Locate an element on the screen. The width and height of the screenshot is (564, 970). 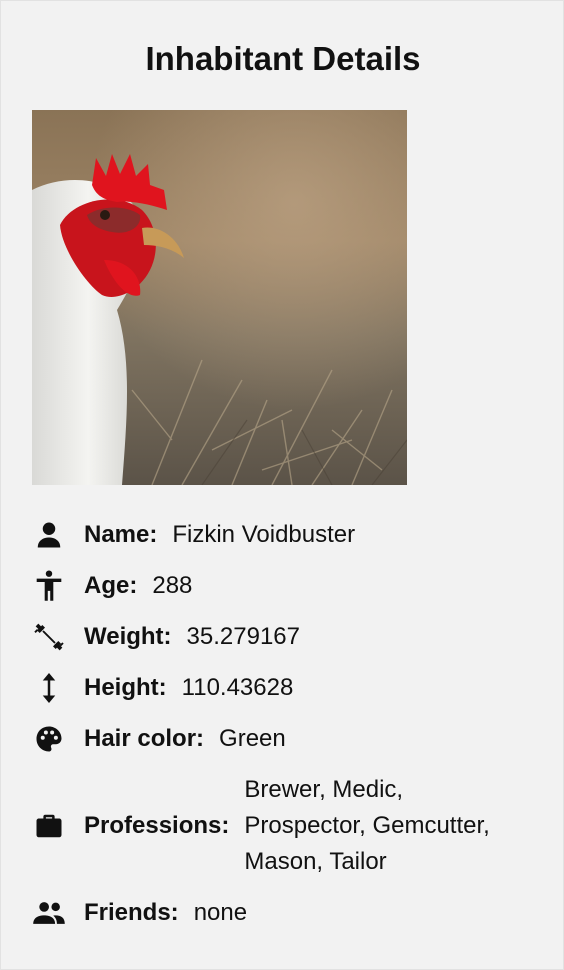
page-title: Inhabitant Details is located at coordinates (283, 58).